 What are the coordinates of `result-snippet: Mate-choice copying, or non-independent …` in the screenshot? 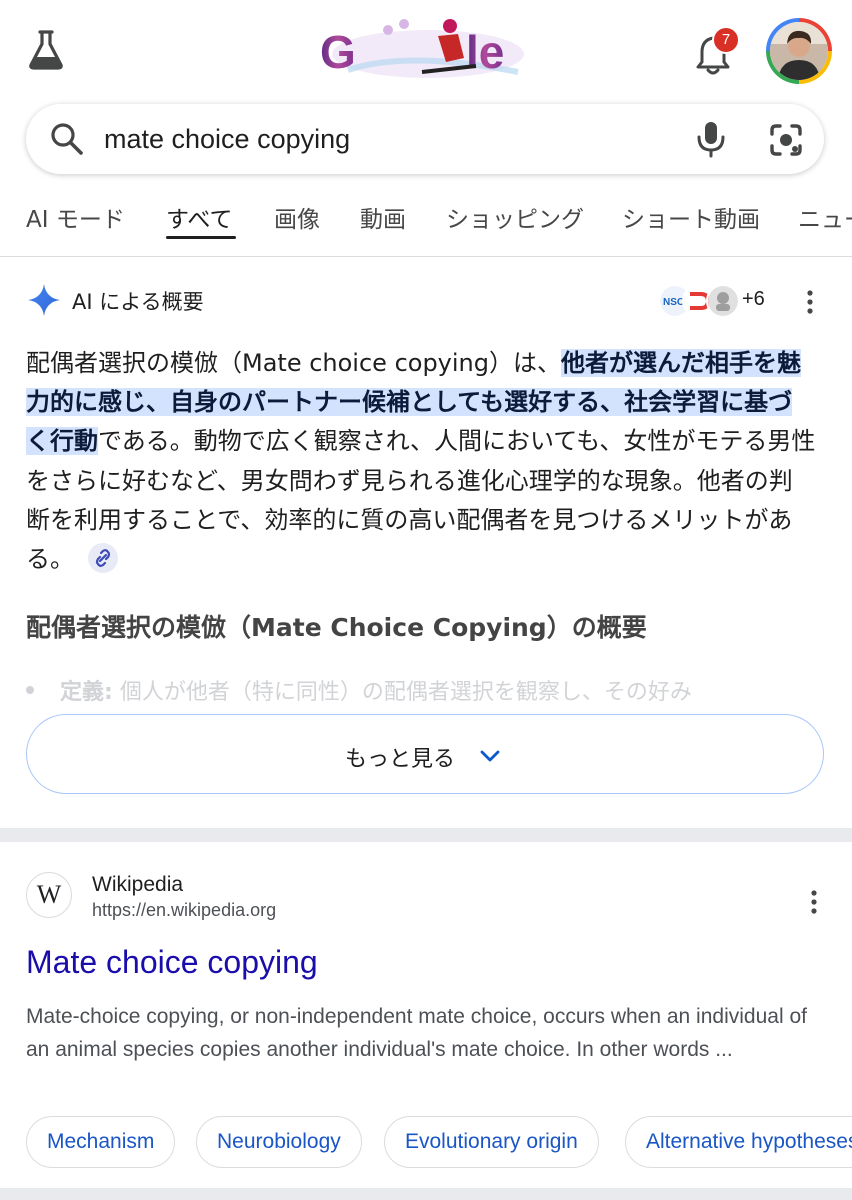 It's located at (416, 1033).